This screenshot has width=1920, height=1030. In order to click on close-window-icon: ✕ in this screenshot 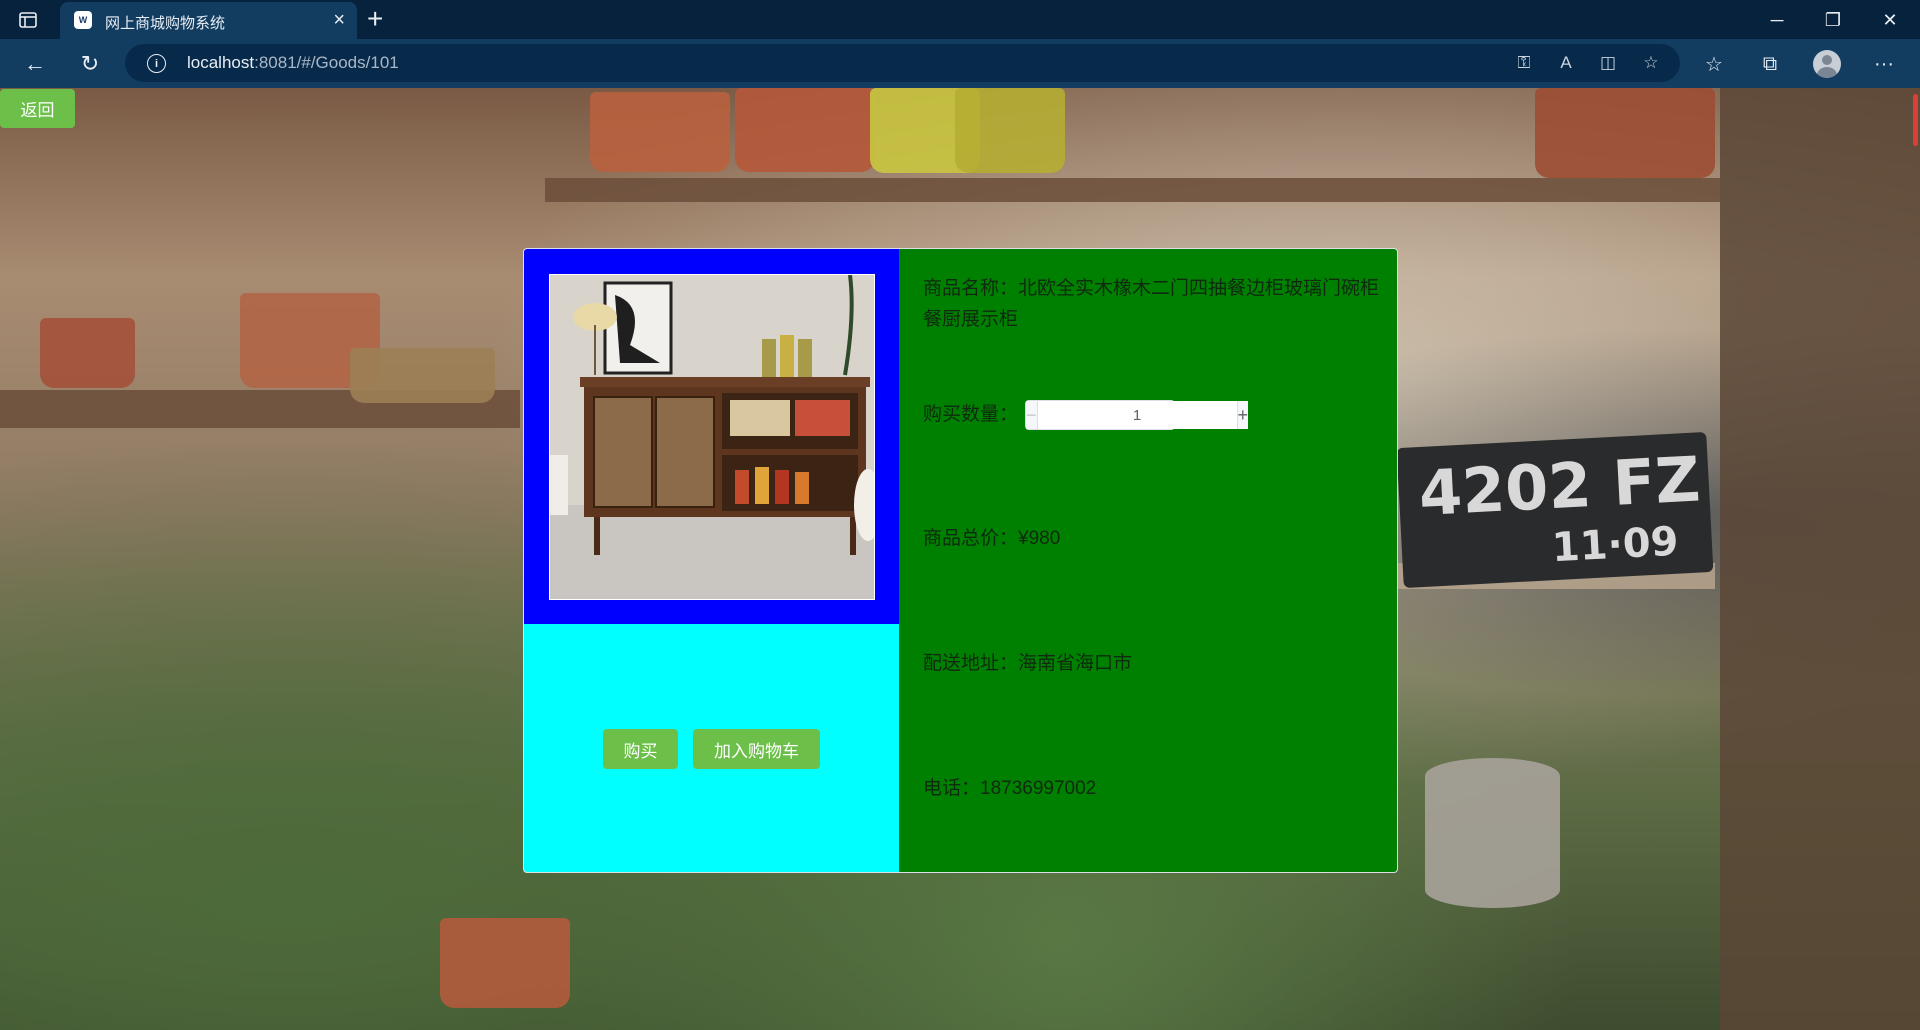, I will do `click(1890, 20)`.